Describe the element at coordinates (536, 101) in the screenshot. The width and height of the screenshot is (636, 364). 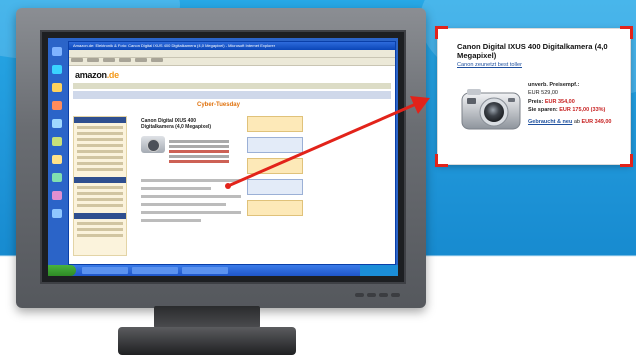
I see `price-label: Preis:` at that location.